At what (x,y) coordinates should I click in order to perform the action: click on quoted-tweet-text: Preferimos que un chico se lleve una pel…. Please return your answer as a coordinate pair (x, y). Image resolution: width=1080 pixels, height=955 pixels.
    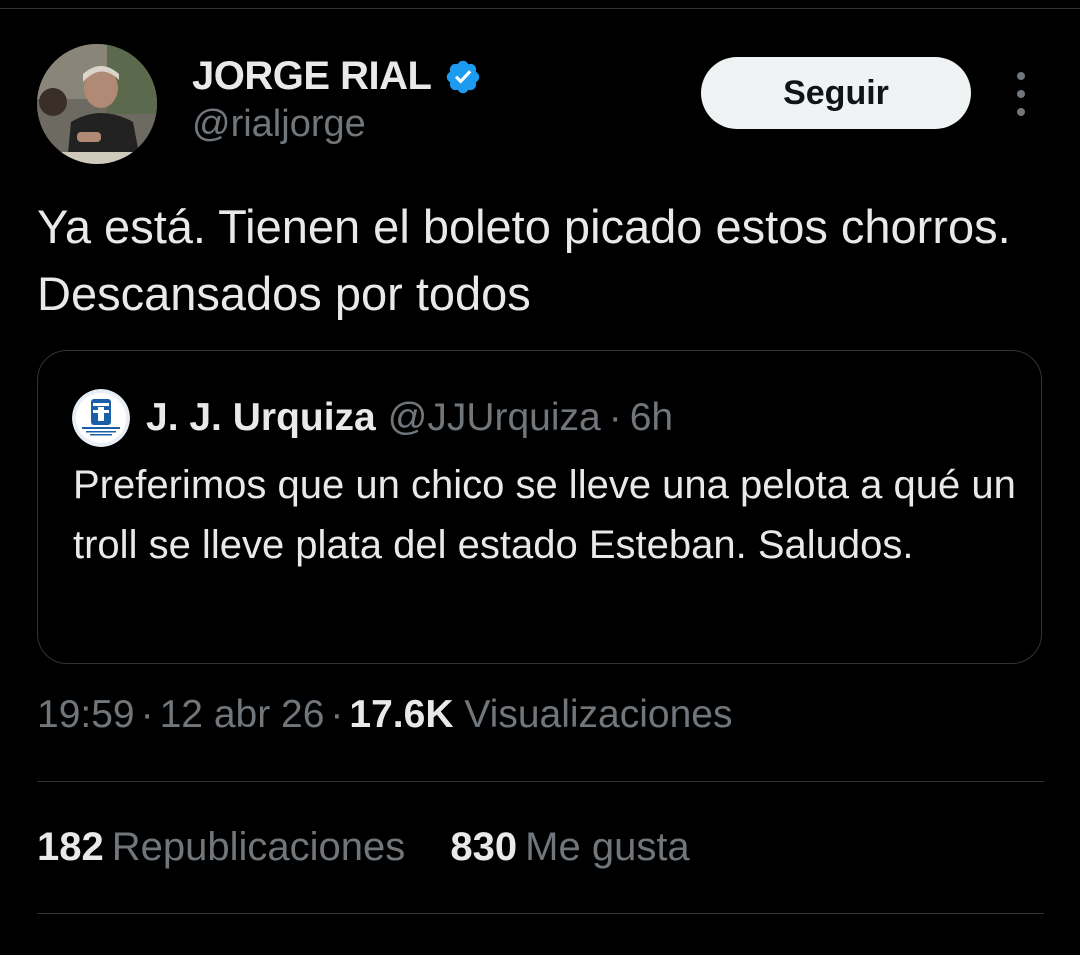
    Looking at the image, I should click on (544, 515).